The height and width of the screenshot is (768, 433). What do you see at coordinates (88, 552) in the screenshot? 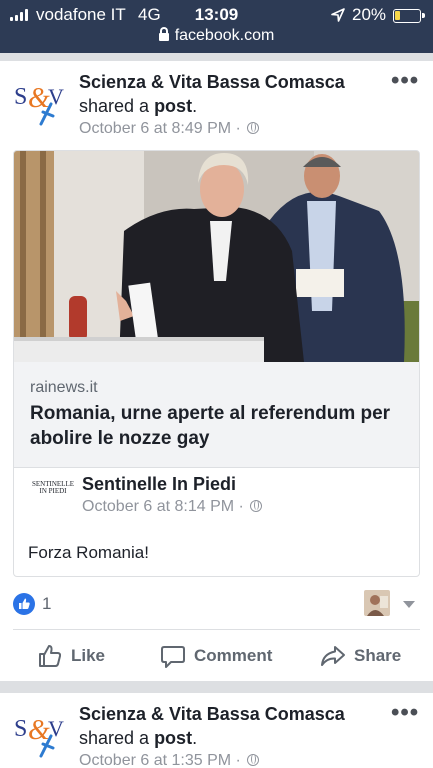
I see `original-post-text: Forza Romania!` at bounding box center [88, 552].